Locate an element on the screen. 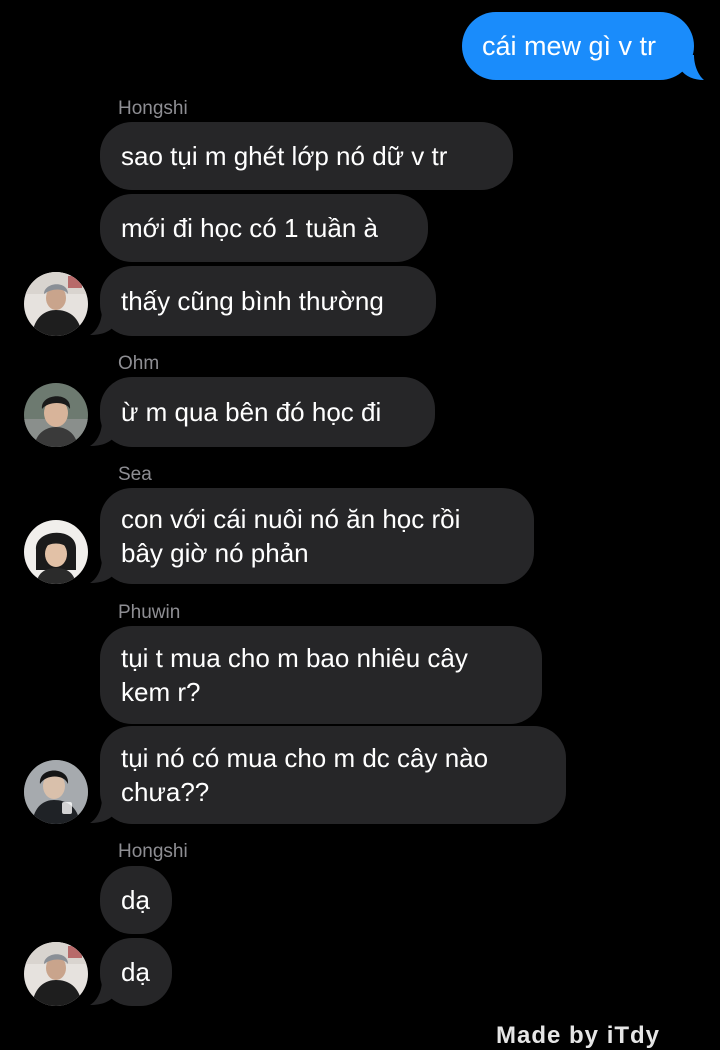 This screenshot has width=720, height=1050. message-bubble: dạ is located at coordinates (136, 900).